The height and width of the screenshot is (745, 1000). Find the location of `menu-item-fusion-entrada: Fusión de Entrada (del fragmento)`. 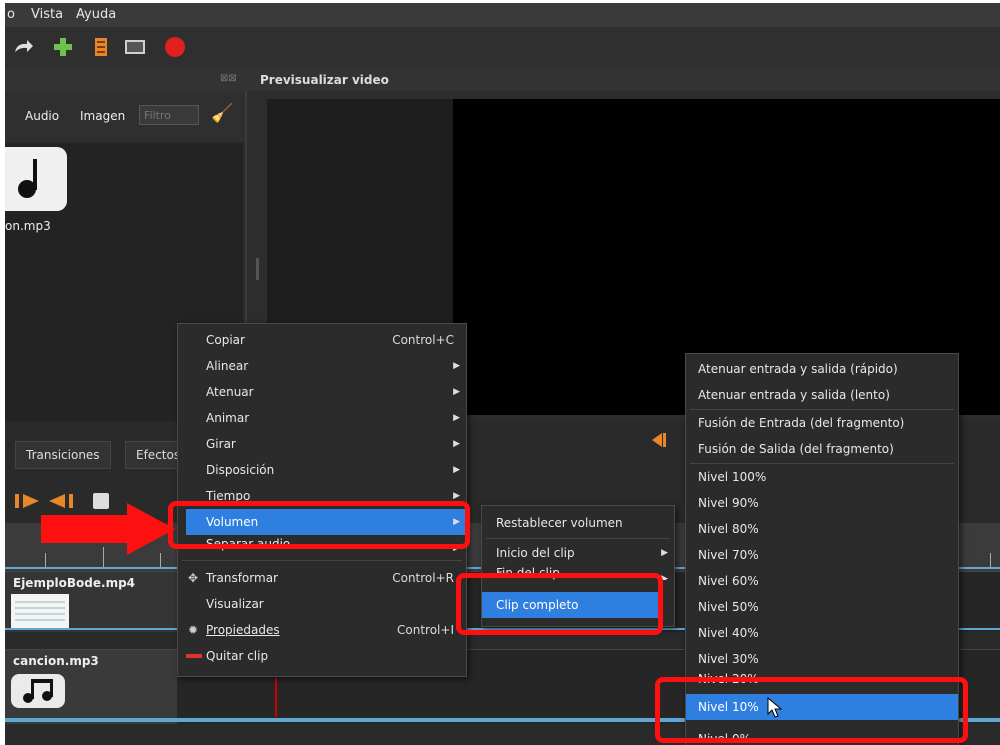

menu-item-fusion-entrada: Fusión de Entrada (del fragmento) is located at coordinates (822, 423).